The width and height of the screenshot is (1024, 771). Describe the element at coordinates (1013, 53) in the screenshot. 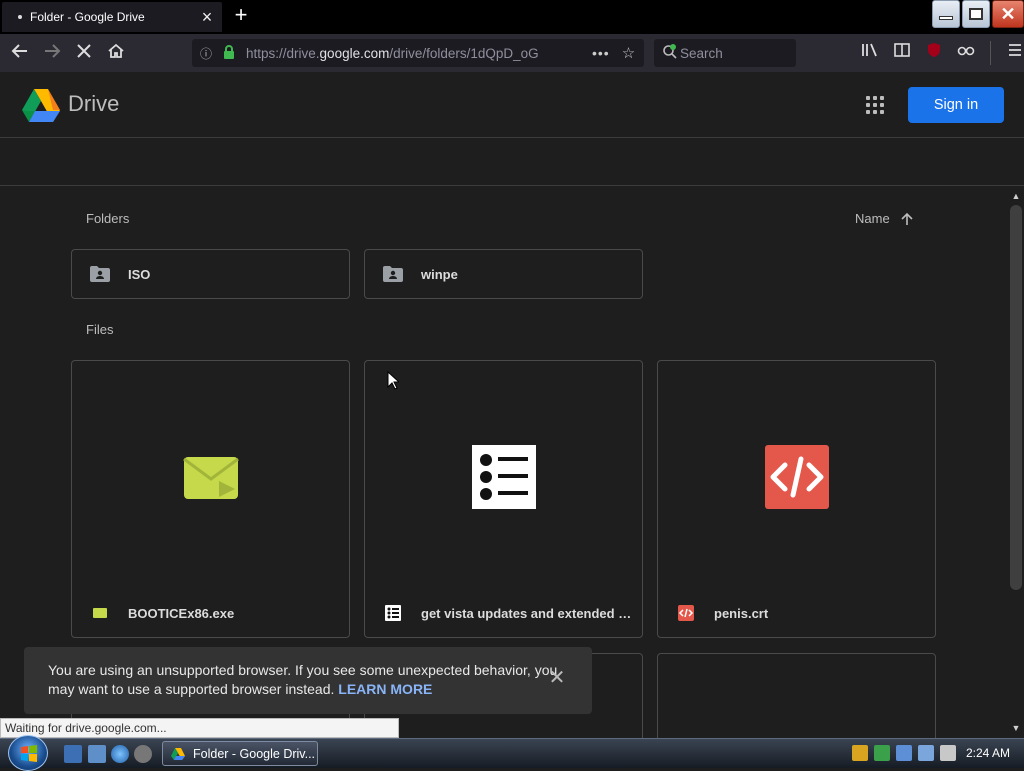

I see `menu-icon` at that location.